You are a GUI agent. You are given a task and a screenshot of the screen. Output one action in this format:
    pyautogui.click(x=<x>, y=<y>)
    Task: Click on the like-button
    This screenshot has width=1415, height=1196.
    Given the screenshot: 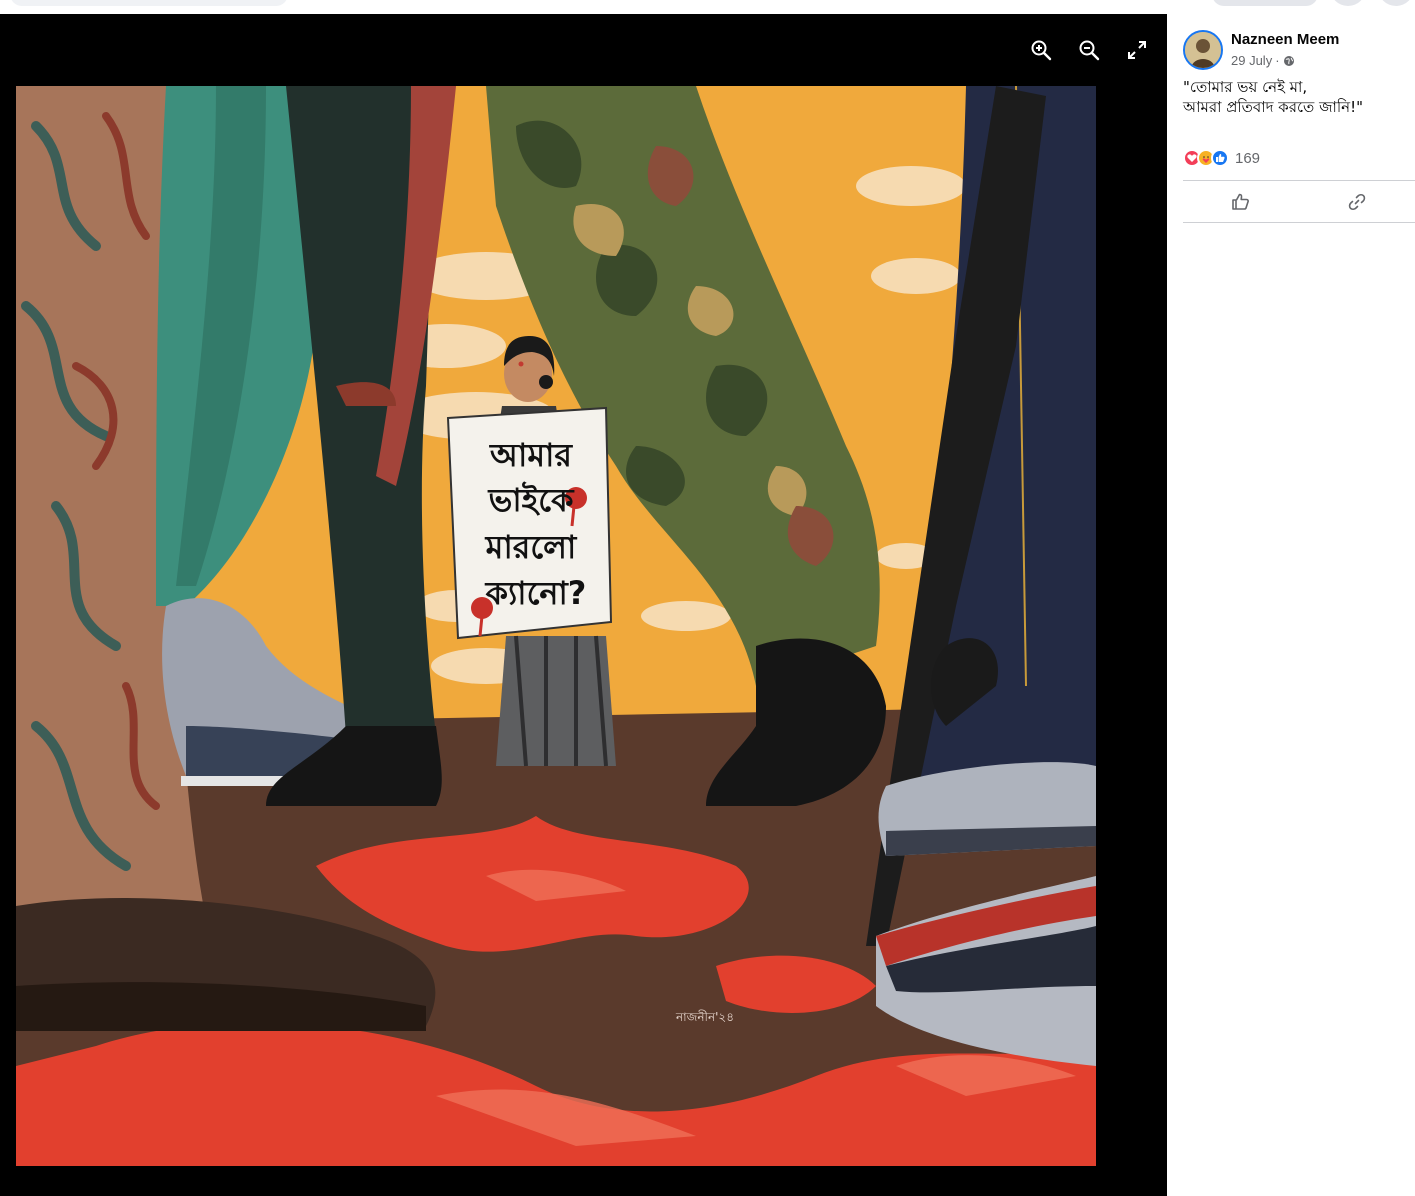 What is the action you would take?
    pyautogui.click(x=1241, y=202)
    